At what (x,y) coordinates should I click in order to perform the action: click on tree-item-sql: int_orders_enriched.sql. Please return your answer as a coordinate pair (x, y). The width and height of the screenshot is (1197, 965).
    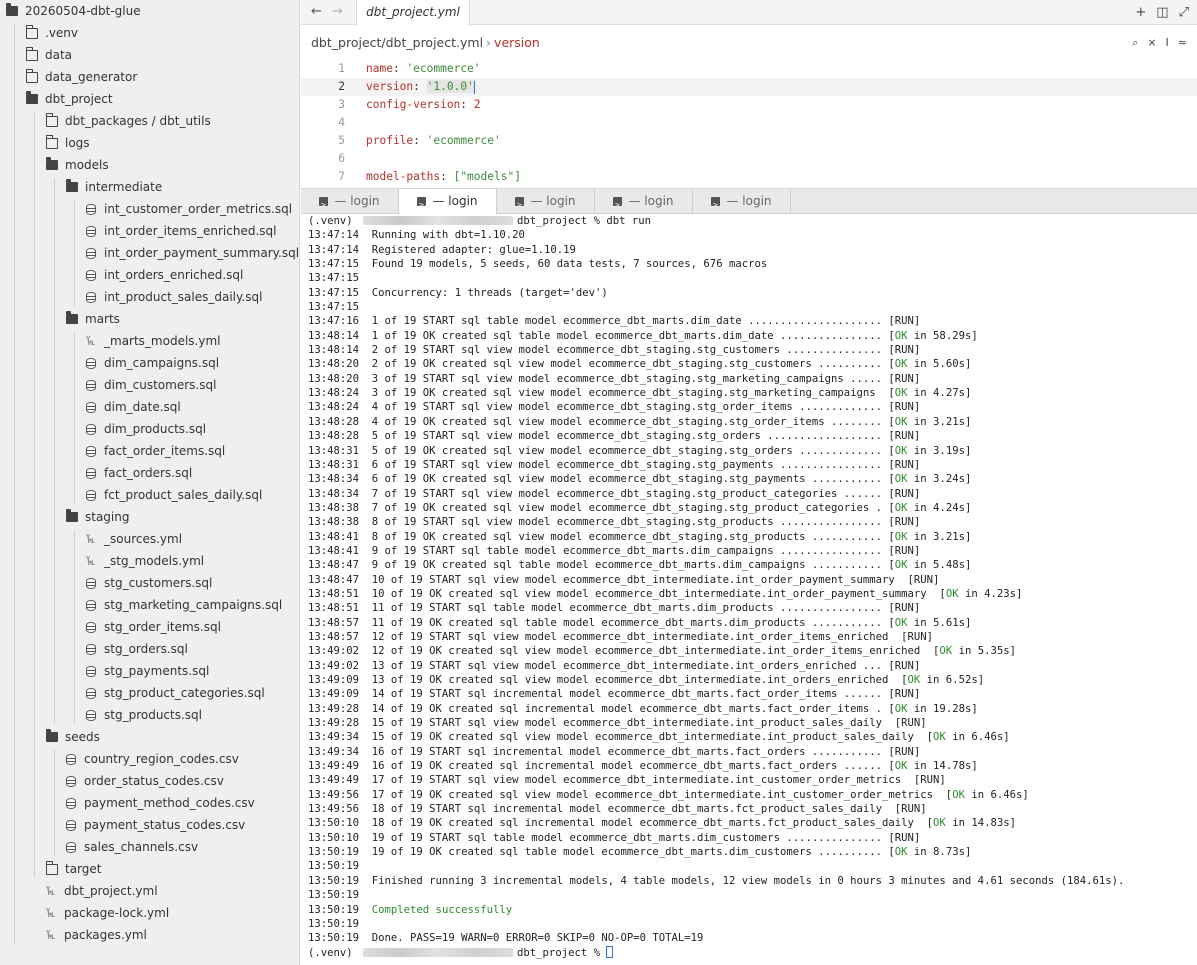
    Looking at the image, I should click on (164, 275).